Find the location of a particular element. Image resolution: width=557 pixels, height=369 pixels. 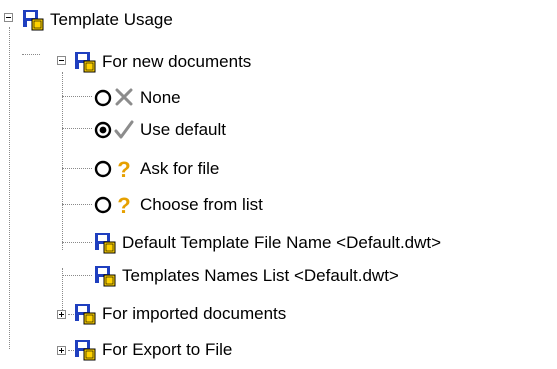

collapse-toggle-for-new-documents is located at coordinates (61, 60).